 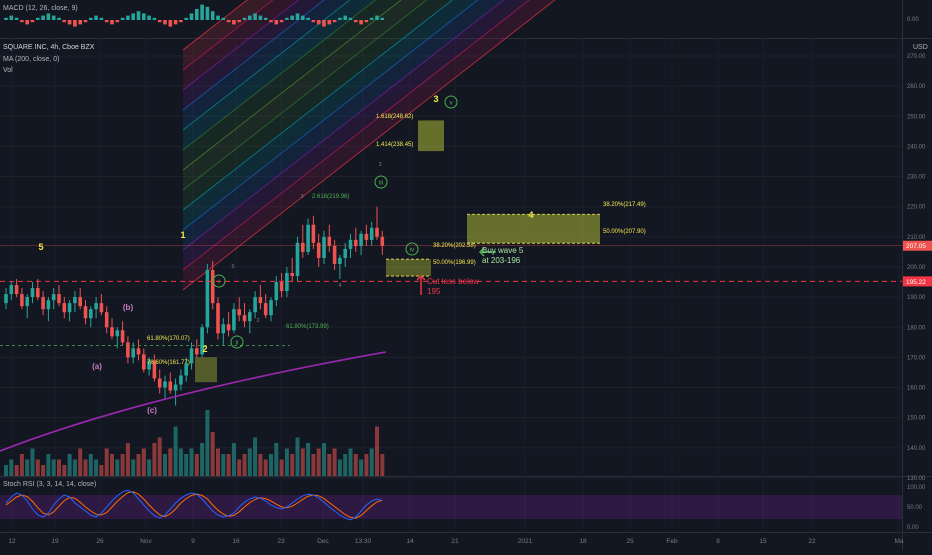 I want to click on wave-label: (b), so click(x=128, y=307).